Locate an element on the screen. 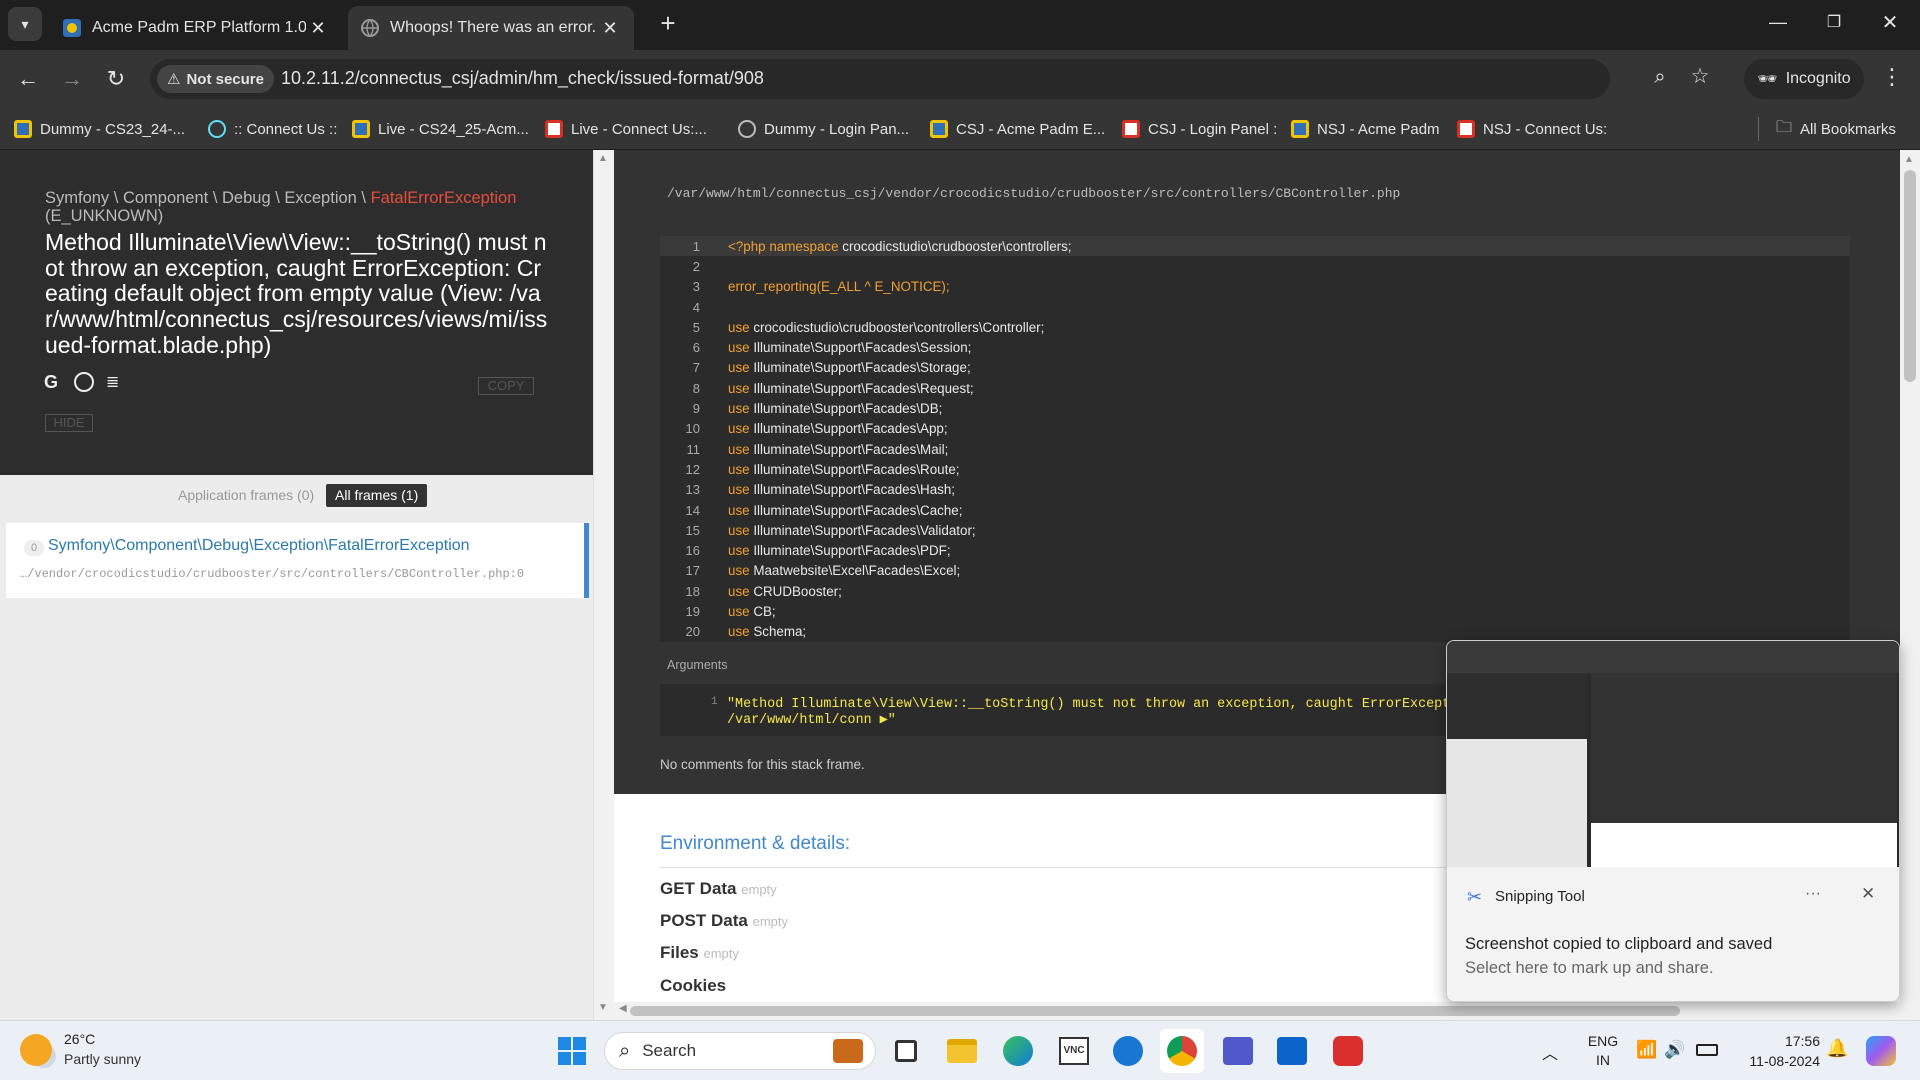 Image resolution: width=1920 pixels, height=1080 pixels. scroll-down-arrow-icon: ▼ is located at coordinates (603, 1007).